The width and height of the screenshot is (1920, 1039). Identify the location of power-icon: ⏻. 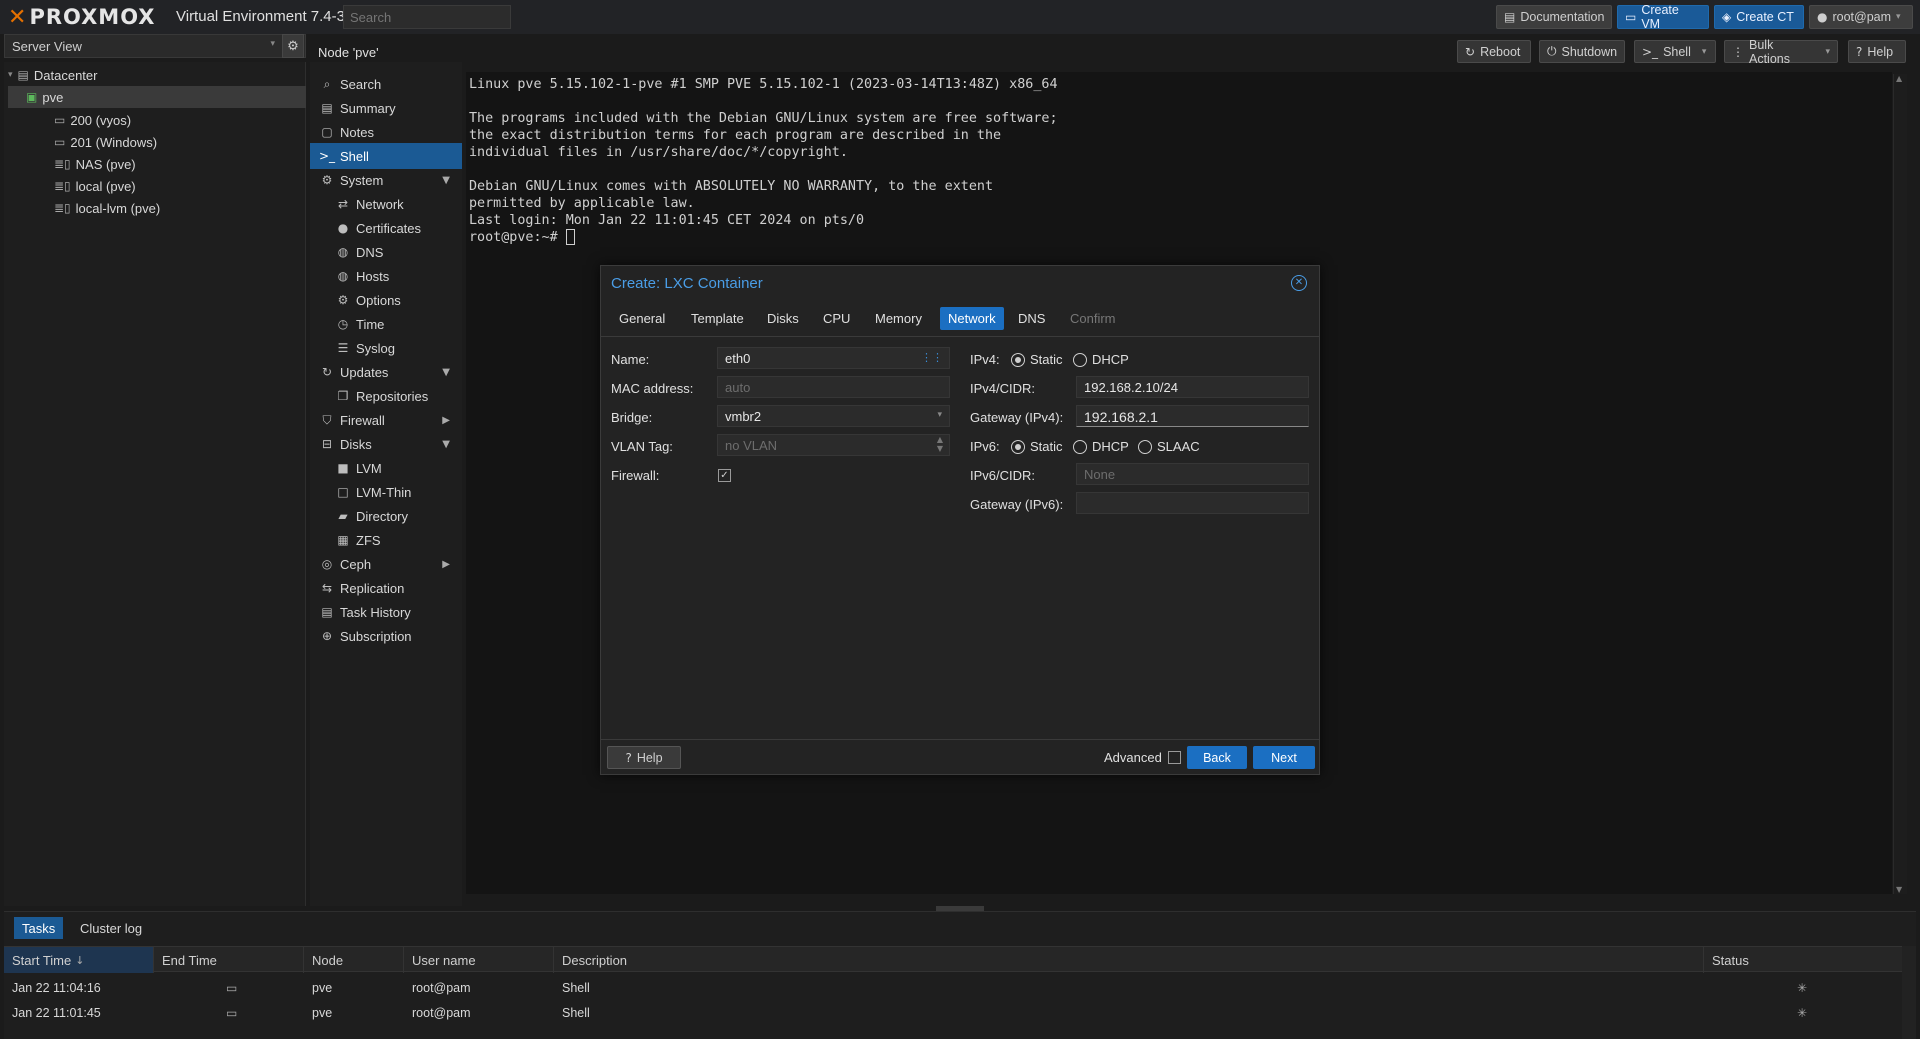
(1552, 51).